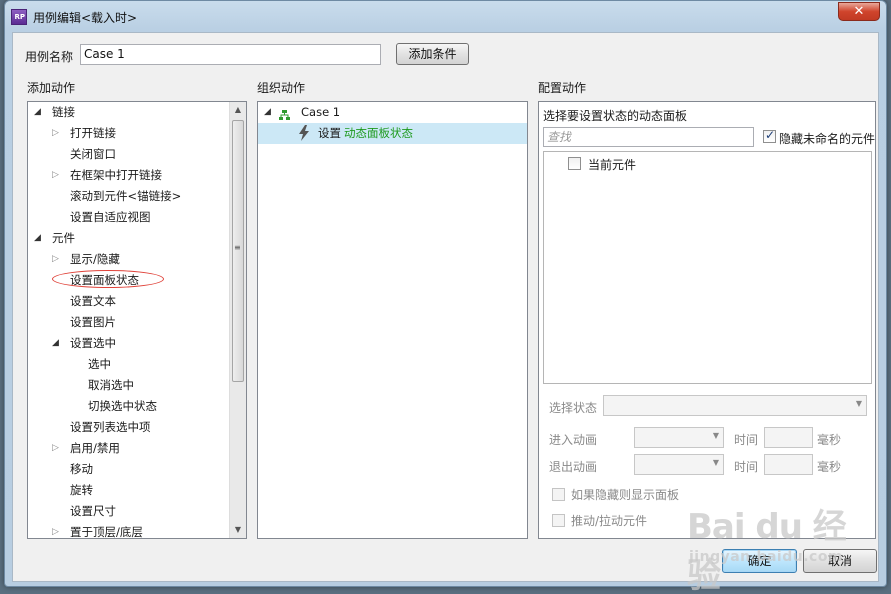  Describe the element at coordinates (573, 408) in the screenshot. I see `select-state-label: 选择状态` at that location.